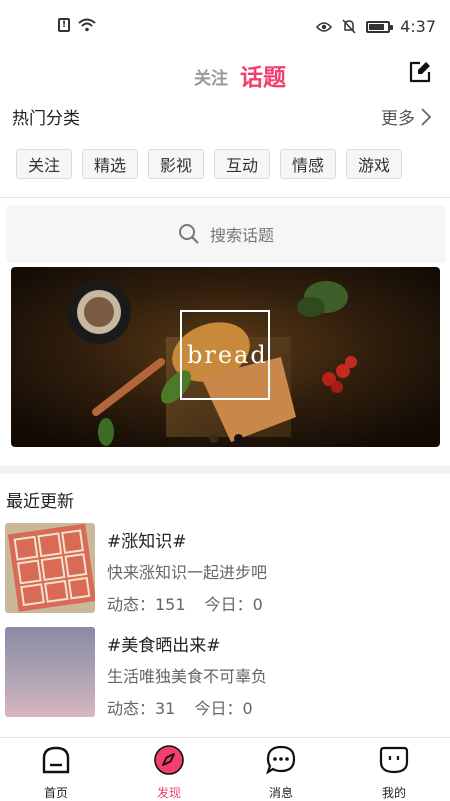 This screenshot has height=801, width=450. What do you see at coordinates (393, 793) in the screenshot?
I see `nav-profile-label: 我的` at bounding box center [393, 793].